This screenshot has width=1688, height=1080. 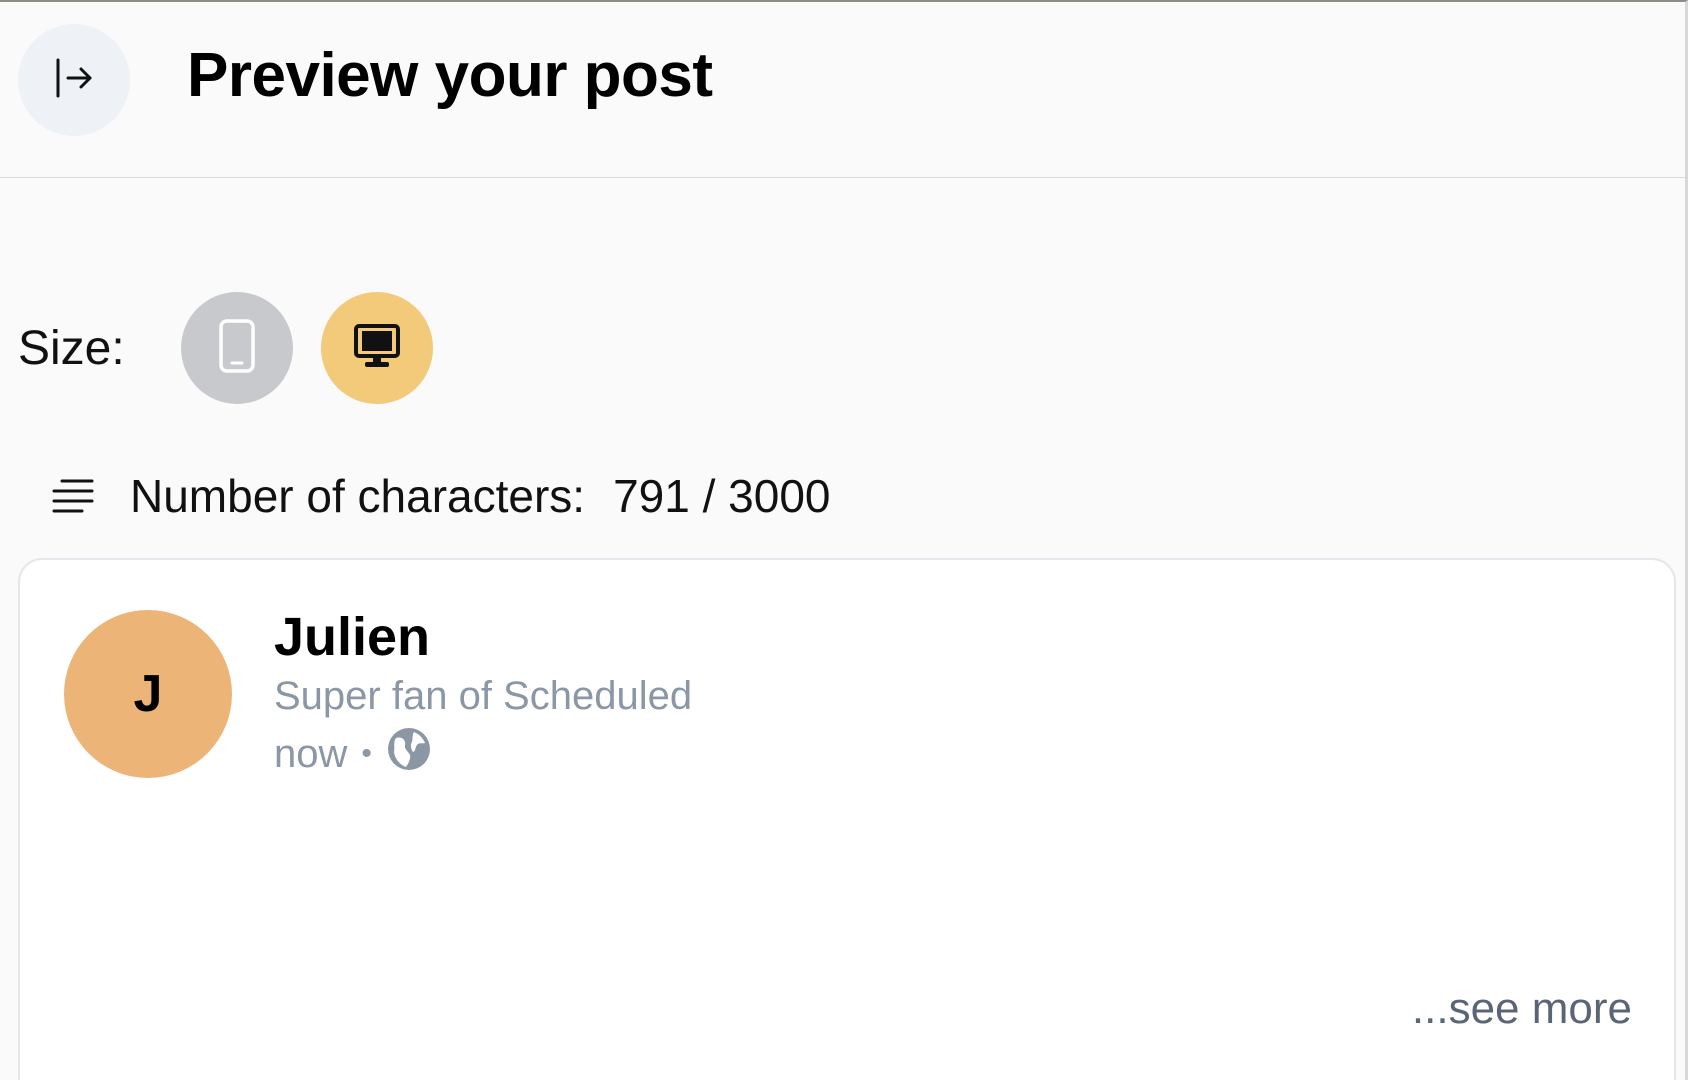 What do you see at coordinates (358, 496) in the screenshot?
I see `character-counter-label: Number of characters:` at bounding box center [358, 496].